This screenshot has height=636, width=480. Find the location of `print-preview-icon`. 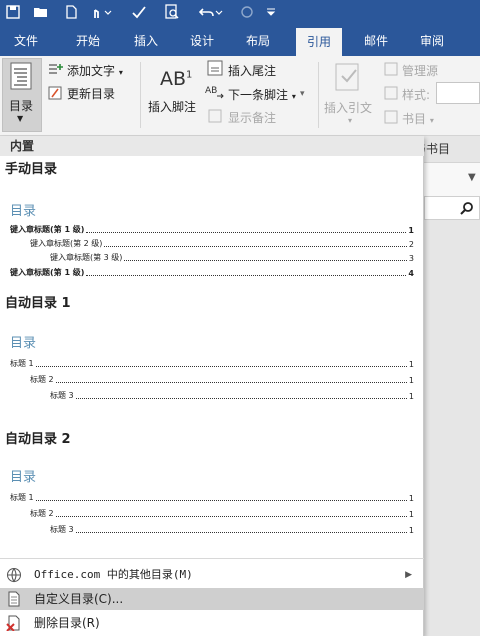

print-preview-icon is located at coordinates (172, 12).